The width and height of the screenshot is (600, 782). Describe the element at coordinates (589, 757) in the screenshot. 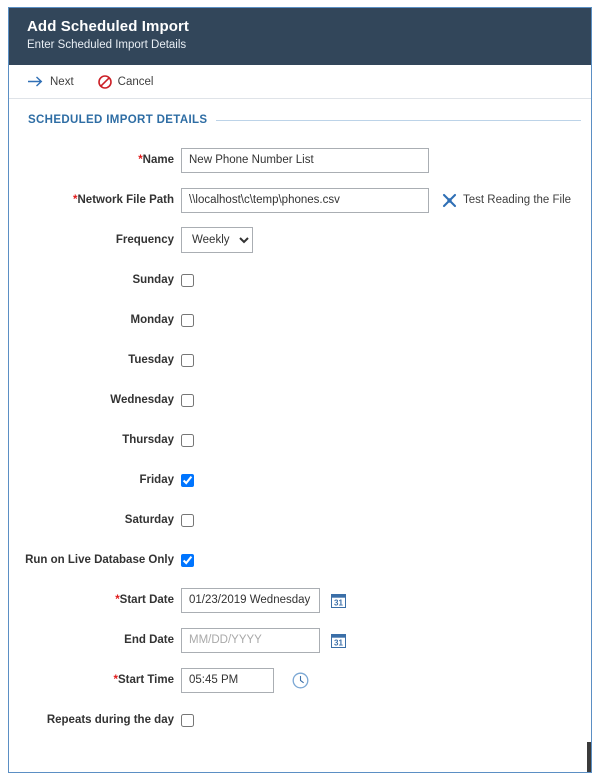

I see `resize-grip` at that location.